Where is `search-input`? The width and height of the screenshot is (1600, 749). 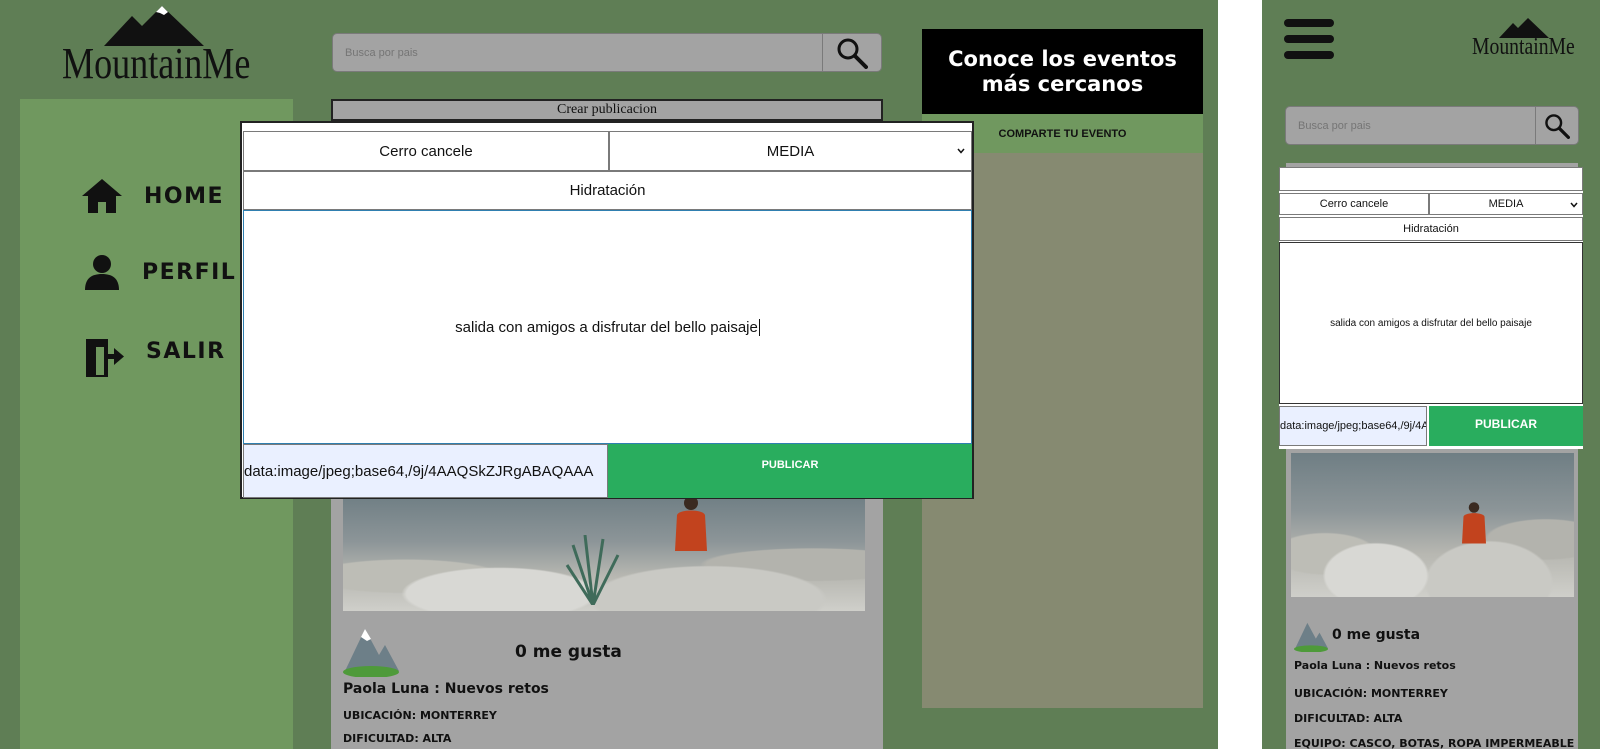
search-input is located at coordinates (577, 52).